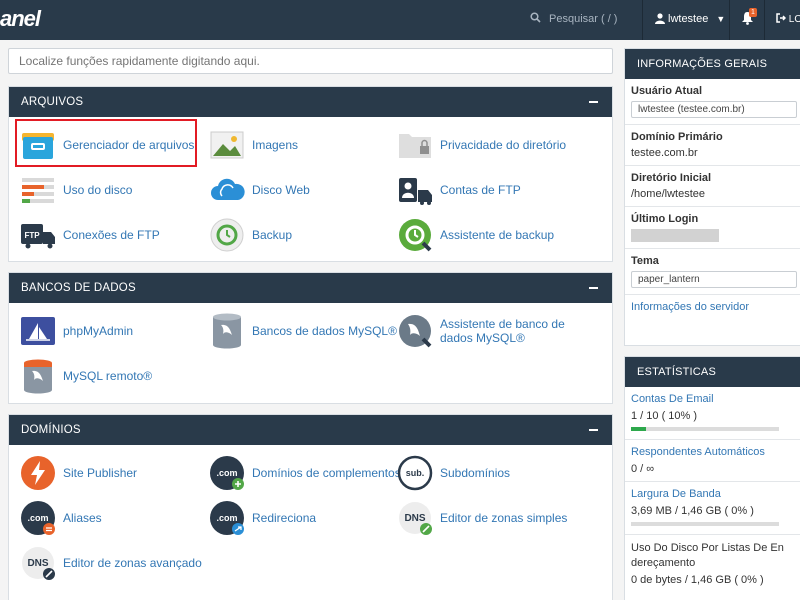 The height and width of the screenshot is (600, 800). What do you see at coordinates (310, 430) in the screenshot?
I see `panel-header: DOMÍNIOS` at bounding box center [310, 430].